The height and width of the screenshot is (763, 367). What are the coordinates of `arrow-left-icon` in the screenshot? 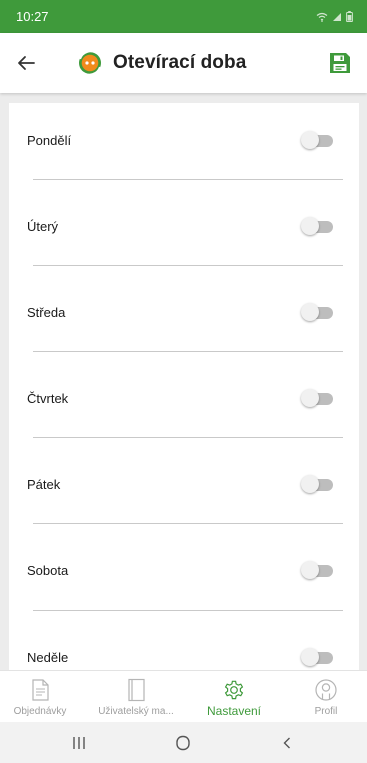 It's located at (26, 63).